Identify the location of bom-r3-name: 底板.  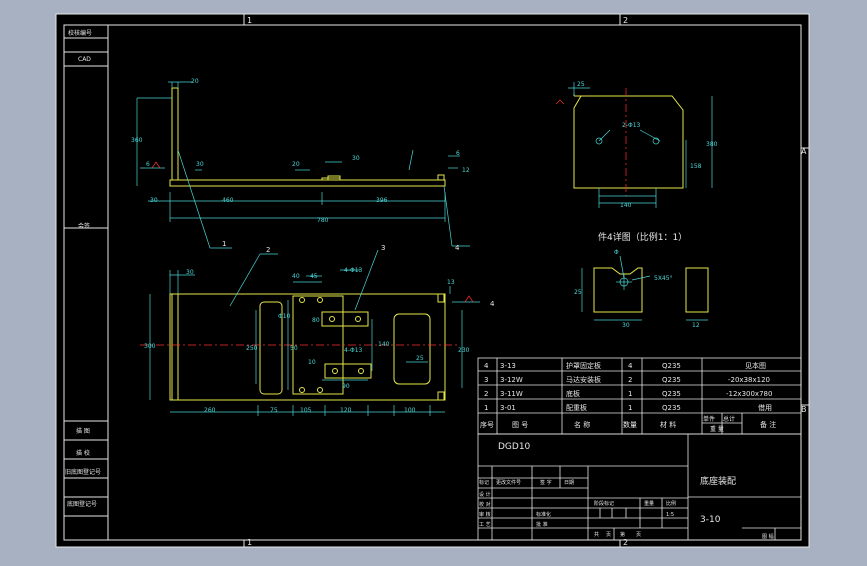
(573, 393).